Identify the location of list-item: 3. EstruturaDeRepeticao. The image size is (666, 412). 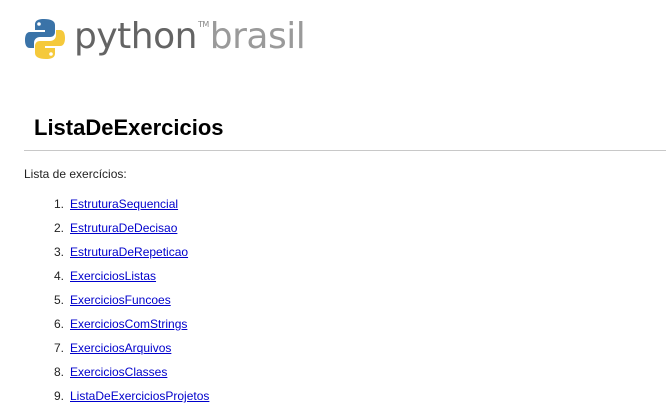
(116, 256).